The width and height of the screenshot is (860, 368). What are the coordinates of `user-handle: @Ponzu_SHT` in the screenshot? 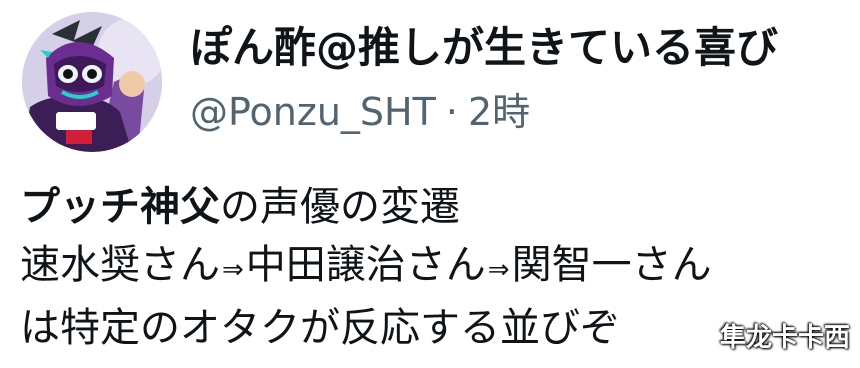 It's located at (313, 112).